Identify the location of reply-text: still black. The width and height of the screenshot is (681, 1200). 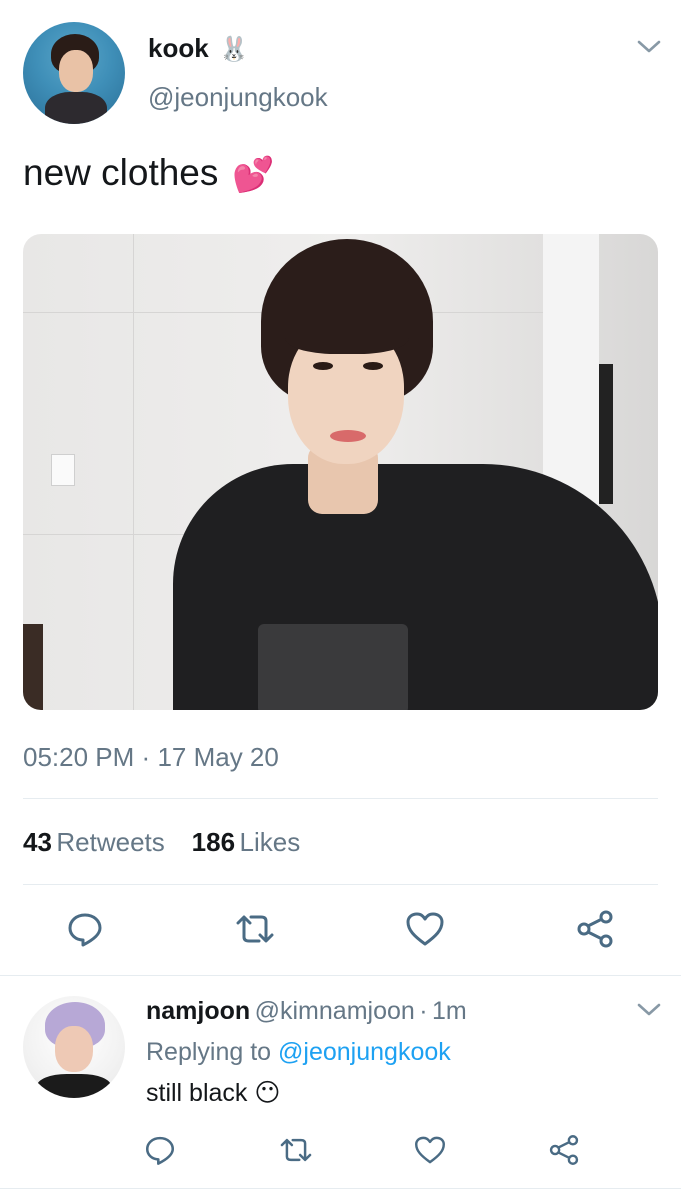
(197, 1093).